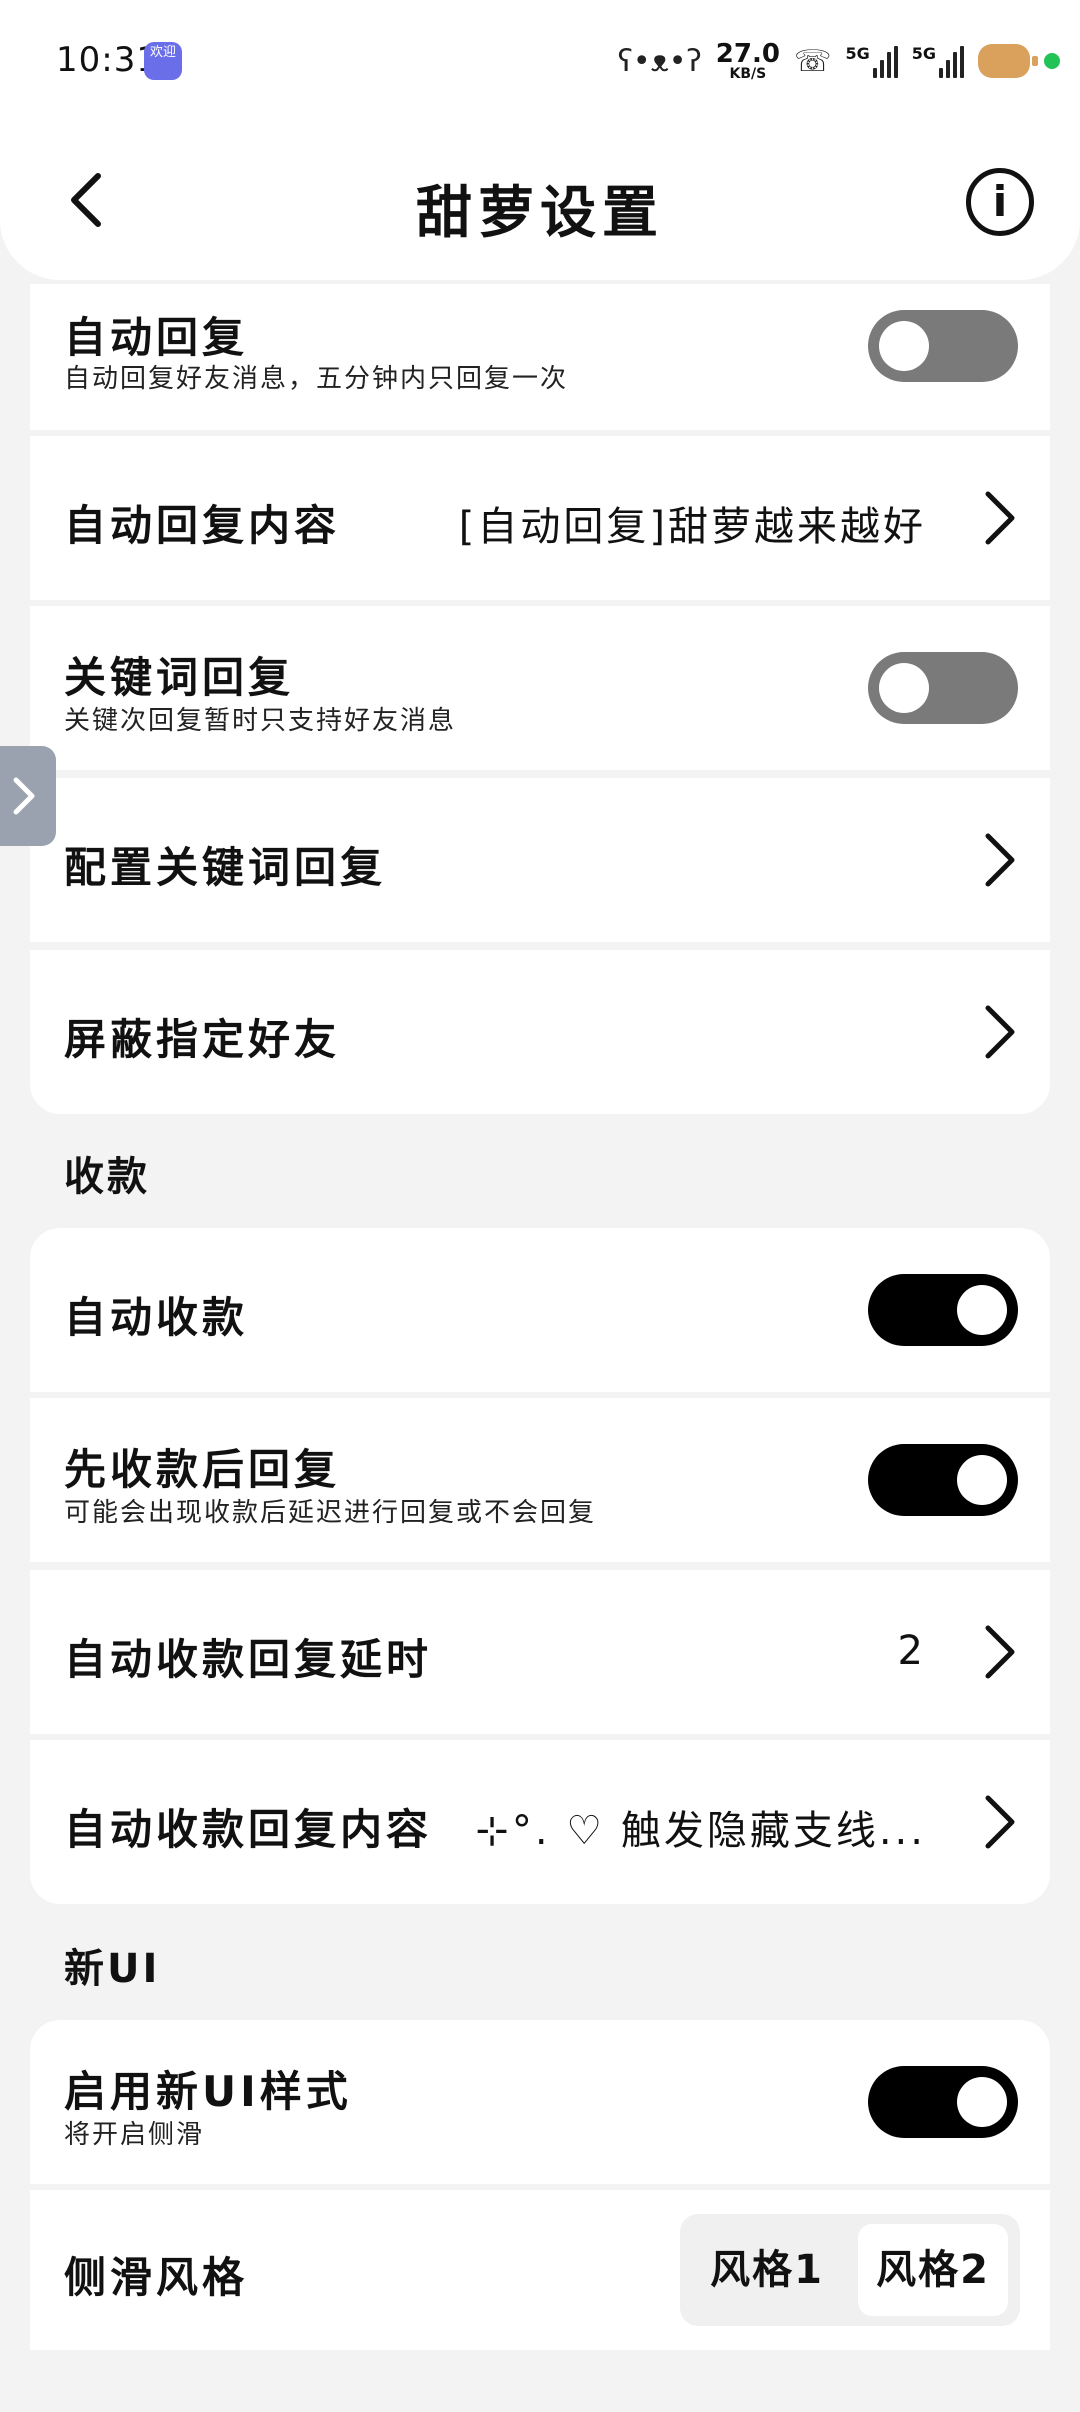 The height and width of the screenshot is (2412, 1080). I want to click on hd-call-icon: ☏, so click(812, 61).